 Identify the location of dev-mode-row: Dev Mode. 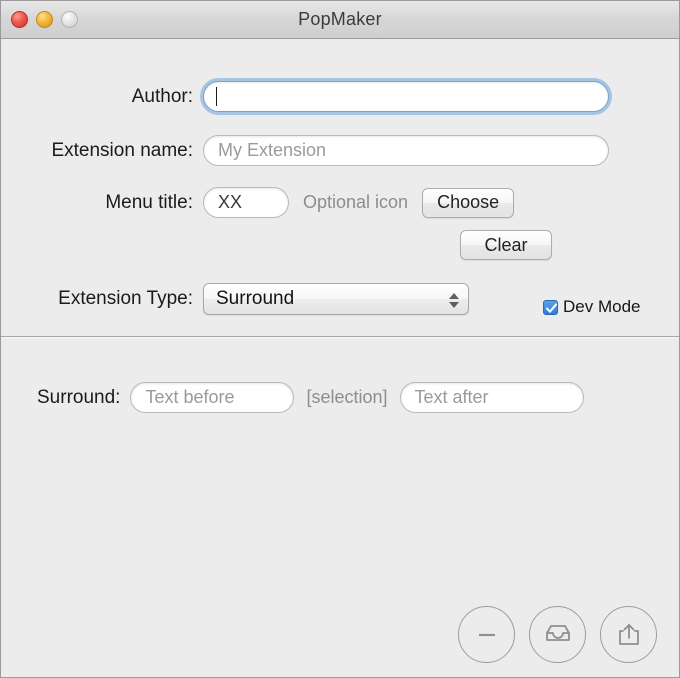
(591, 307).